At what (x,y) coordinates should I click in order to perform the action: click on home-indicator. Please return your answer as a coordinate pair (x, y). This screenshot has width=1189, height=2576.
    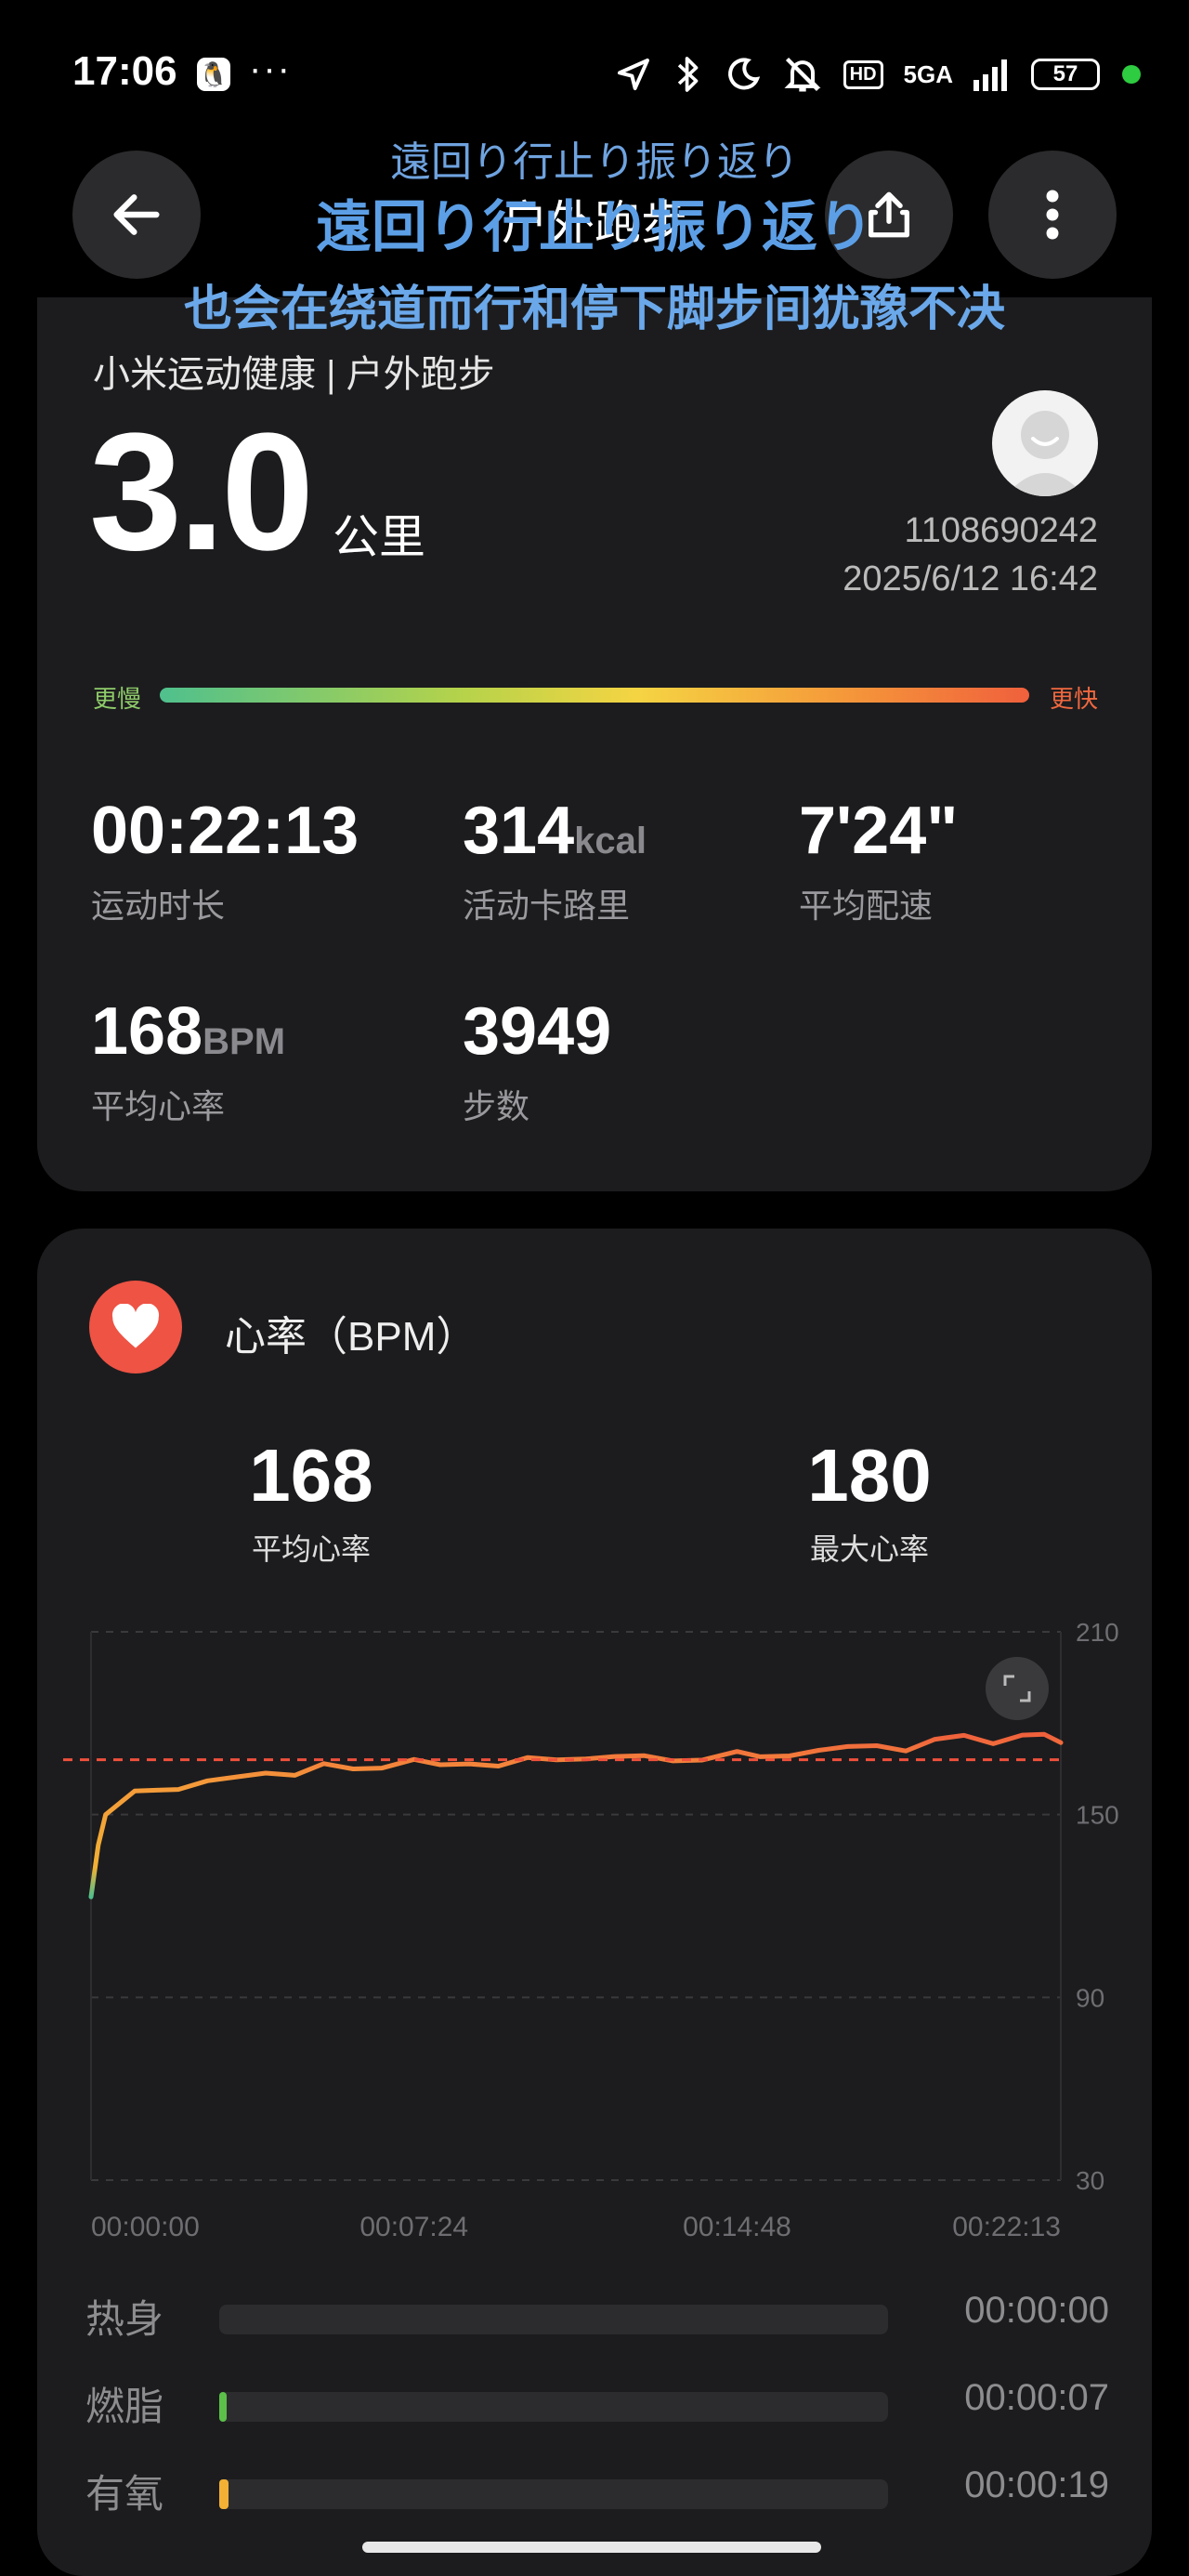
    Looking at the image, I should click on (592, 2547).